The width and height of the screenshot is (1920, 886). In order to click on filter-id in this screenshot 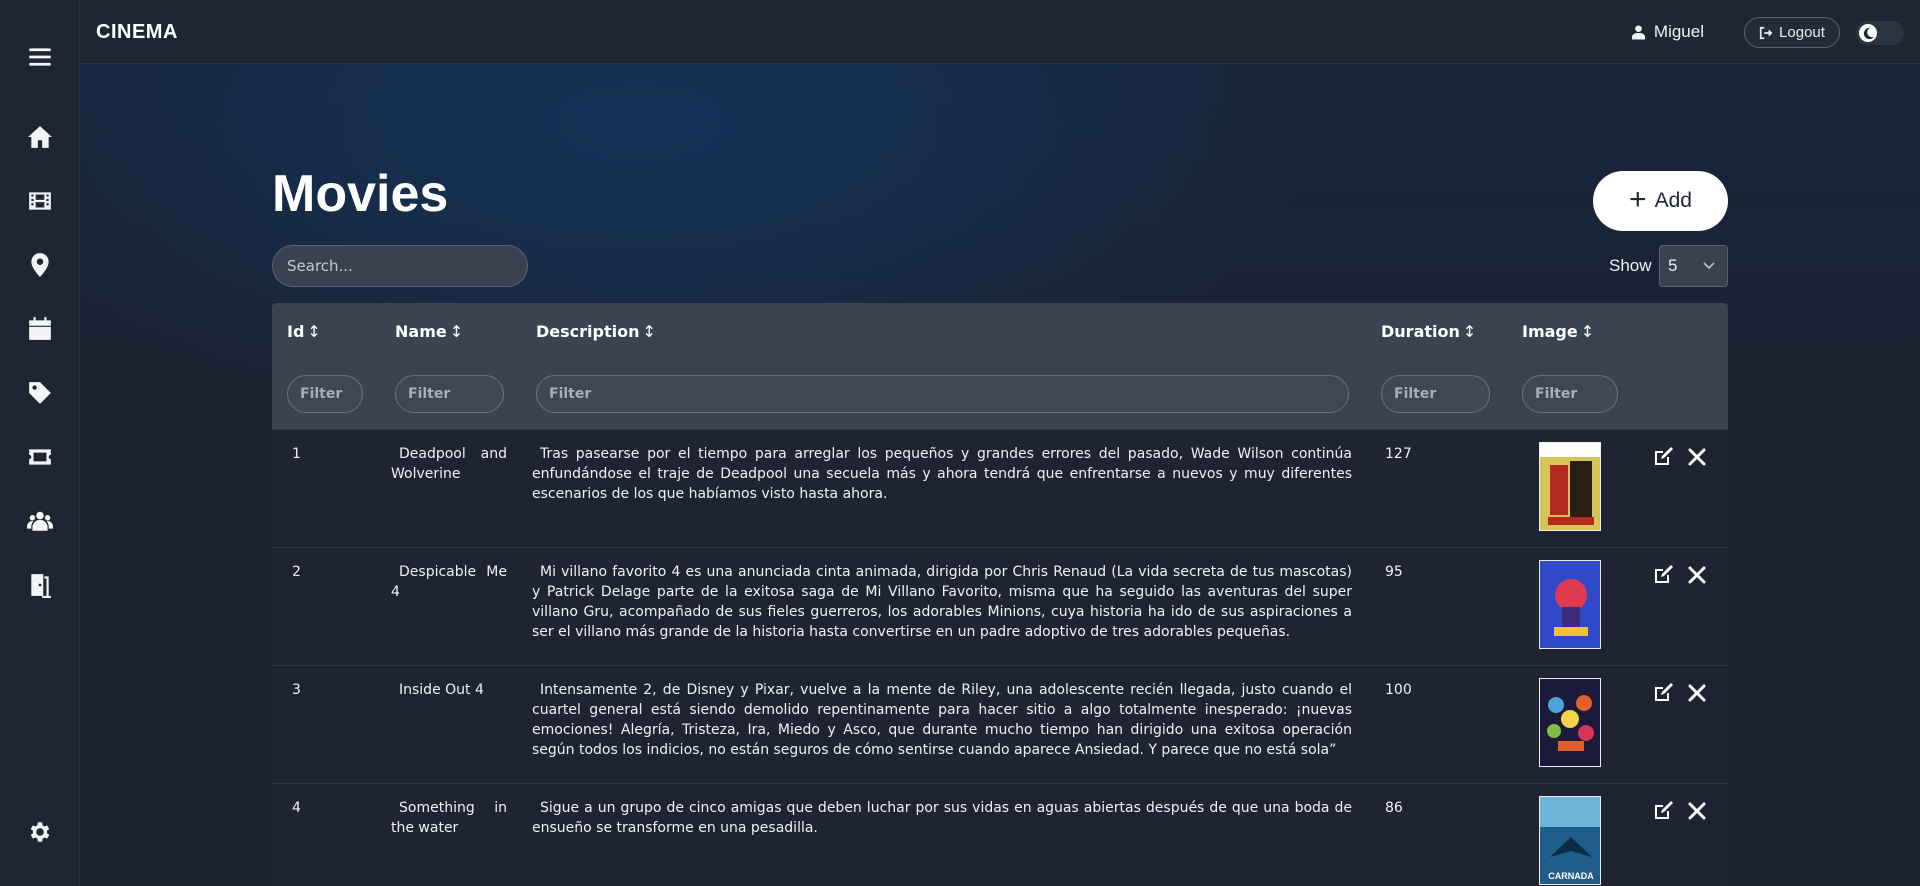, I will do `click(325, 394)`.